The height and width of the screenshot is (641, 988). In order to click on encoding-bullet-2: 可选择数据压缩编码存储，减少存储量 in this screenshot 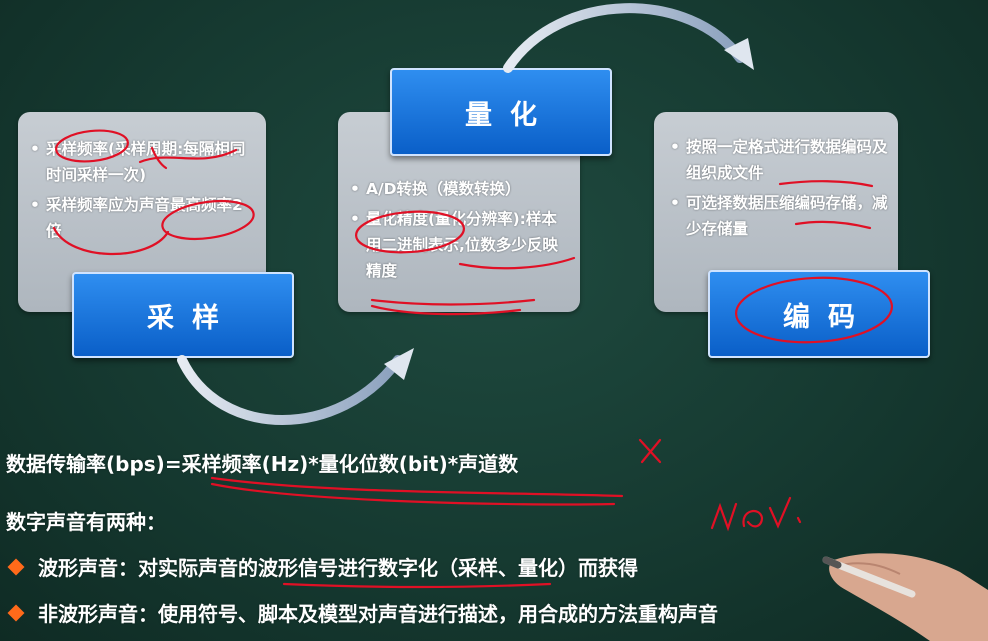, I will do `click(778, 216)`.